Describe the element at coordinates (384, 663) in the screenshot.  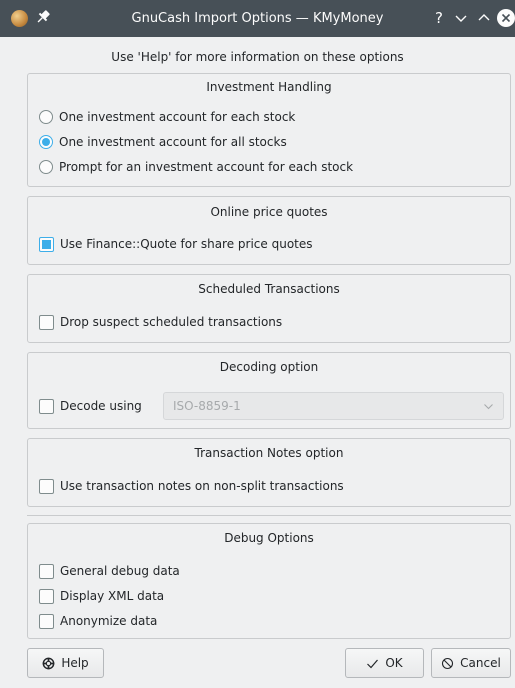
I see `ok-button: OK` at that location.